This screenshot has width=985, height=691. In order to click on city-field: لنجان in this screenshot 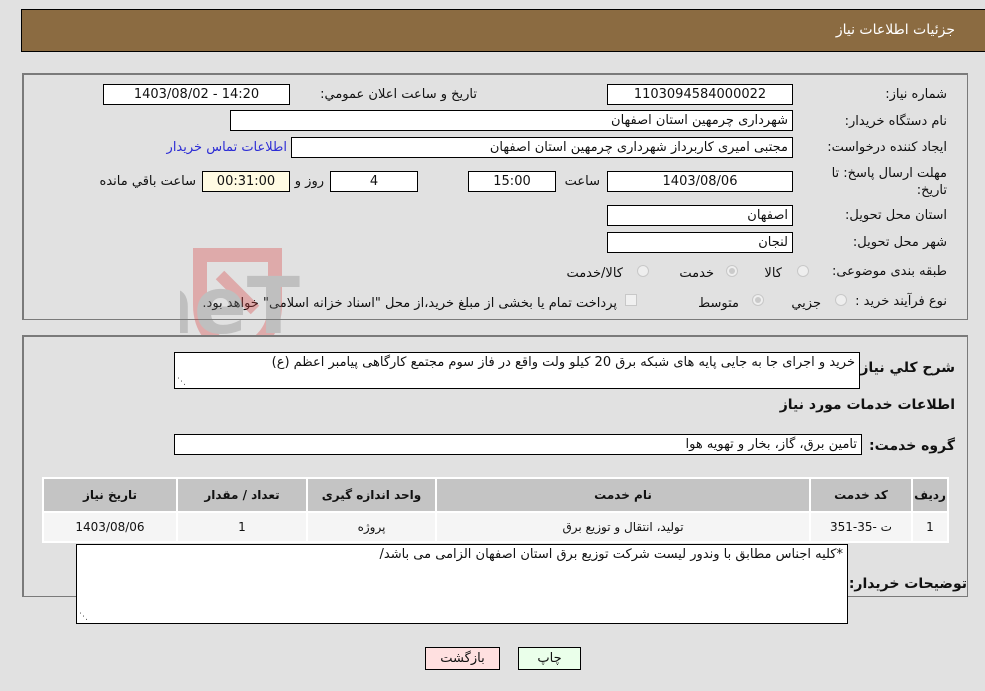, I will do `click(700, 242)`.